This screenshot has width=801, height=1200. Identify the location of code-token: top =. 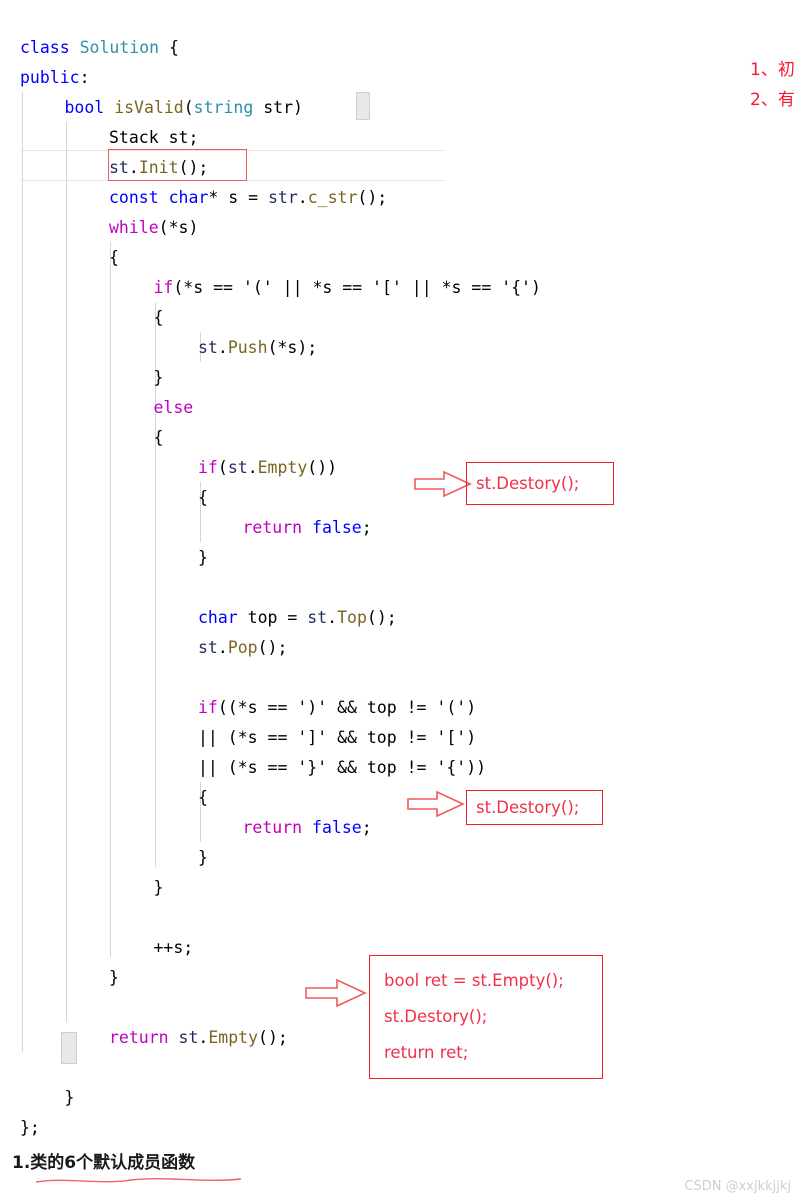
(272, 617).